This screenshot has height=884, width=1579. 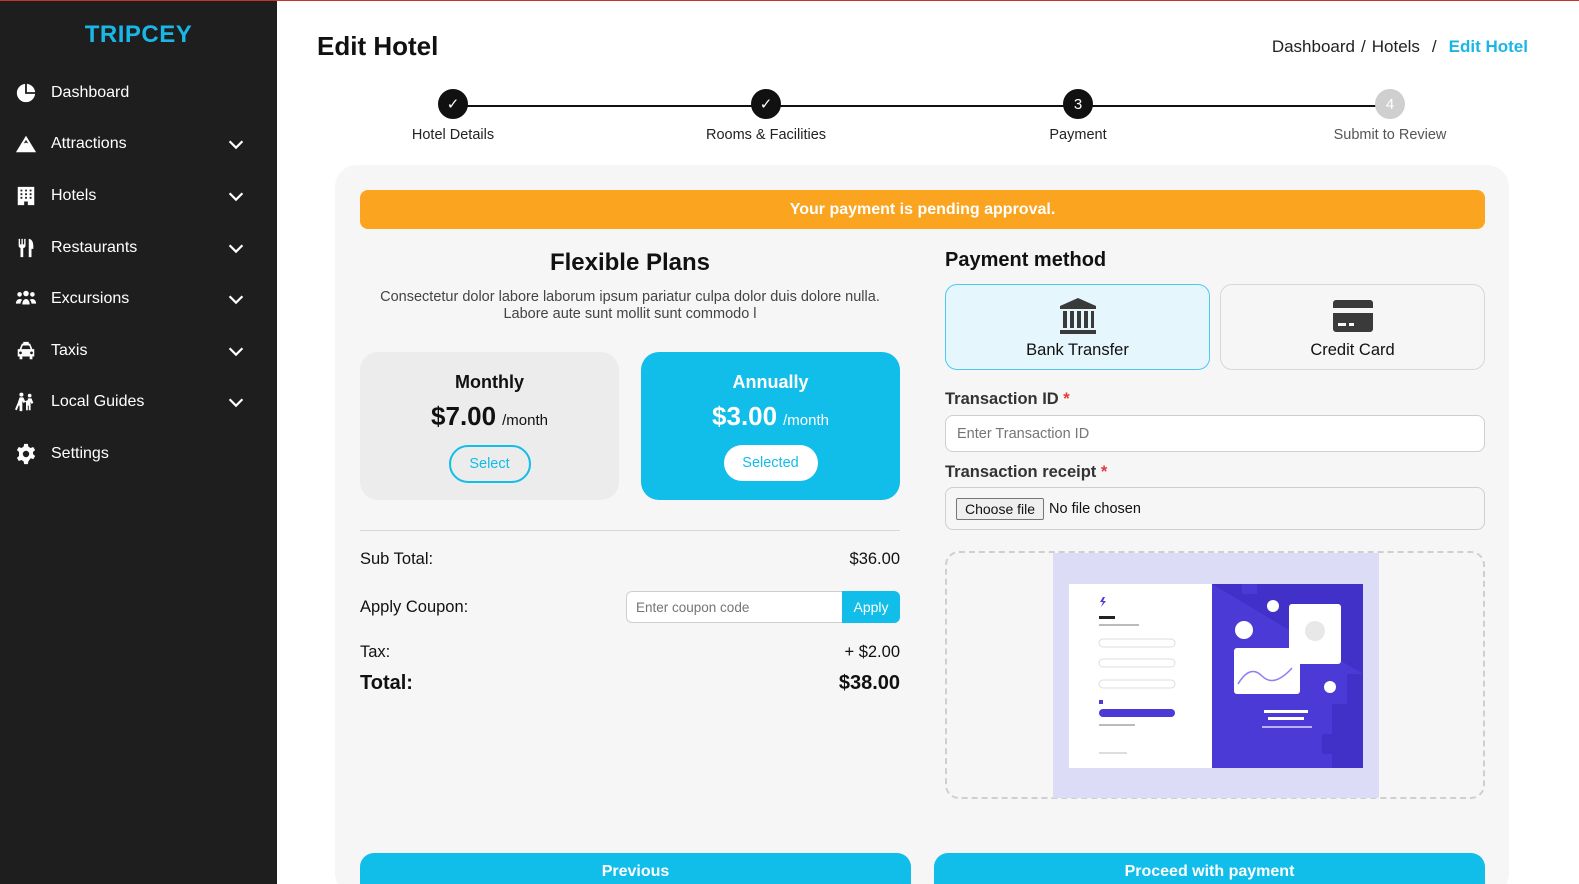 I want to click on step-hotel-details: ✓ Hotel Details, so click(x=453, y=116).